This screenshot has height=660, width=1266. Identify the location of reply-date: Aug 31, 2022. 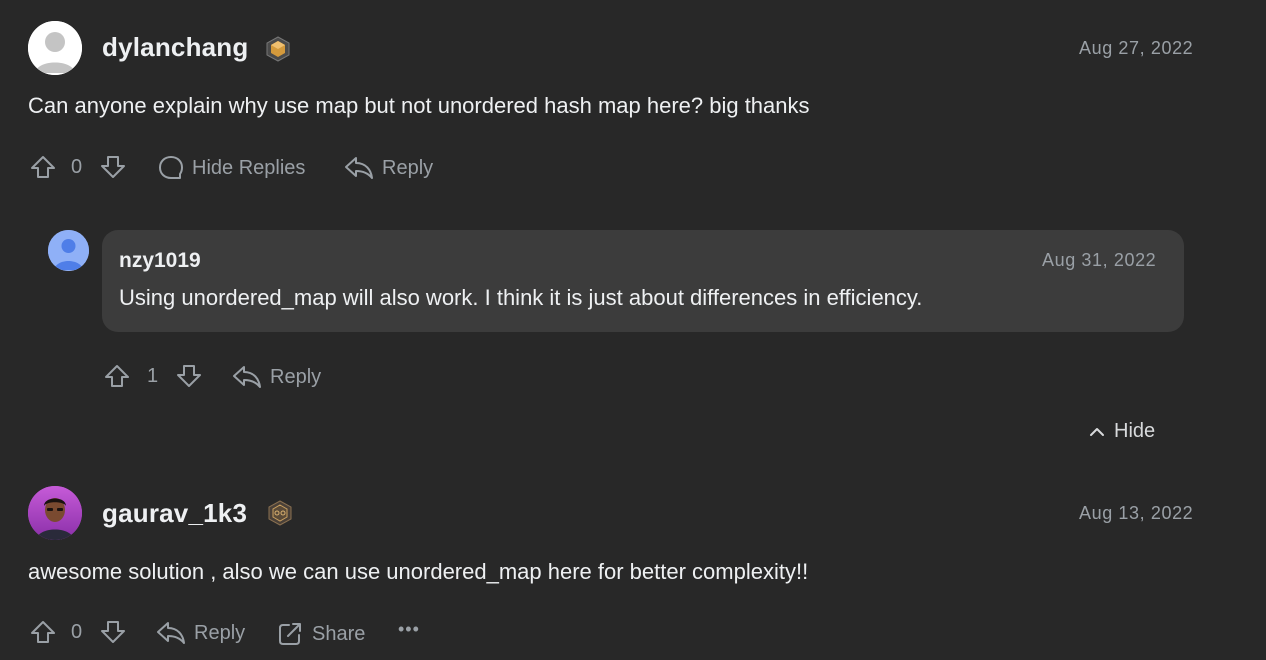
(1099, 260).